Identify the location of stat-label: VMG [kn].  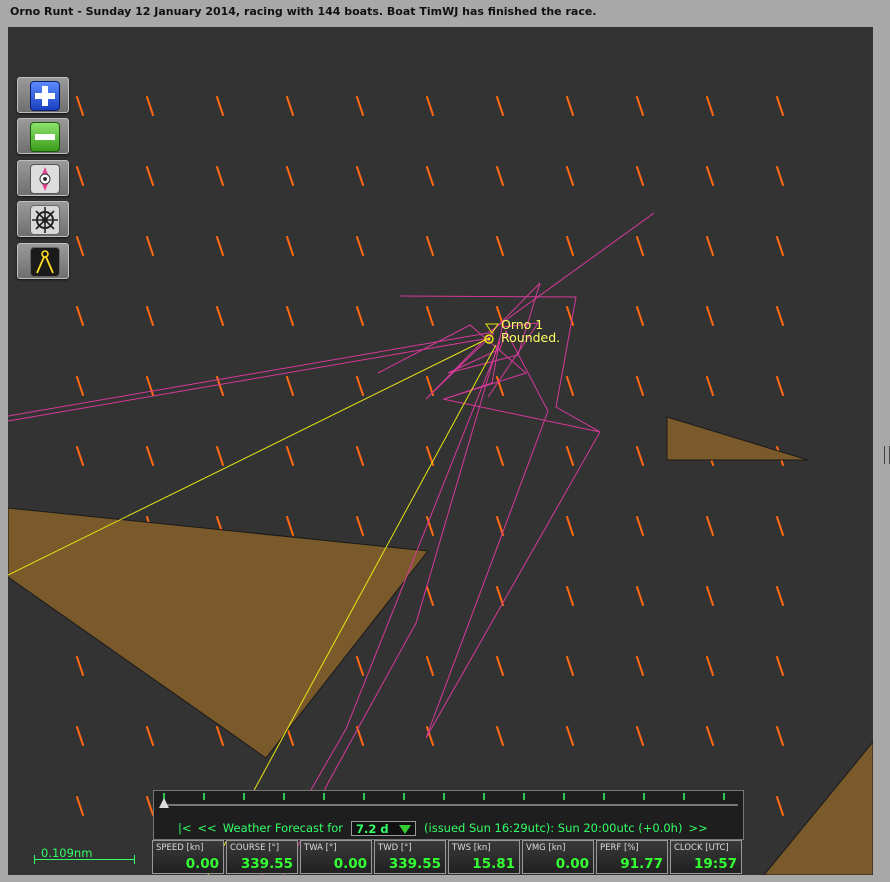
(546, 848).